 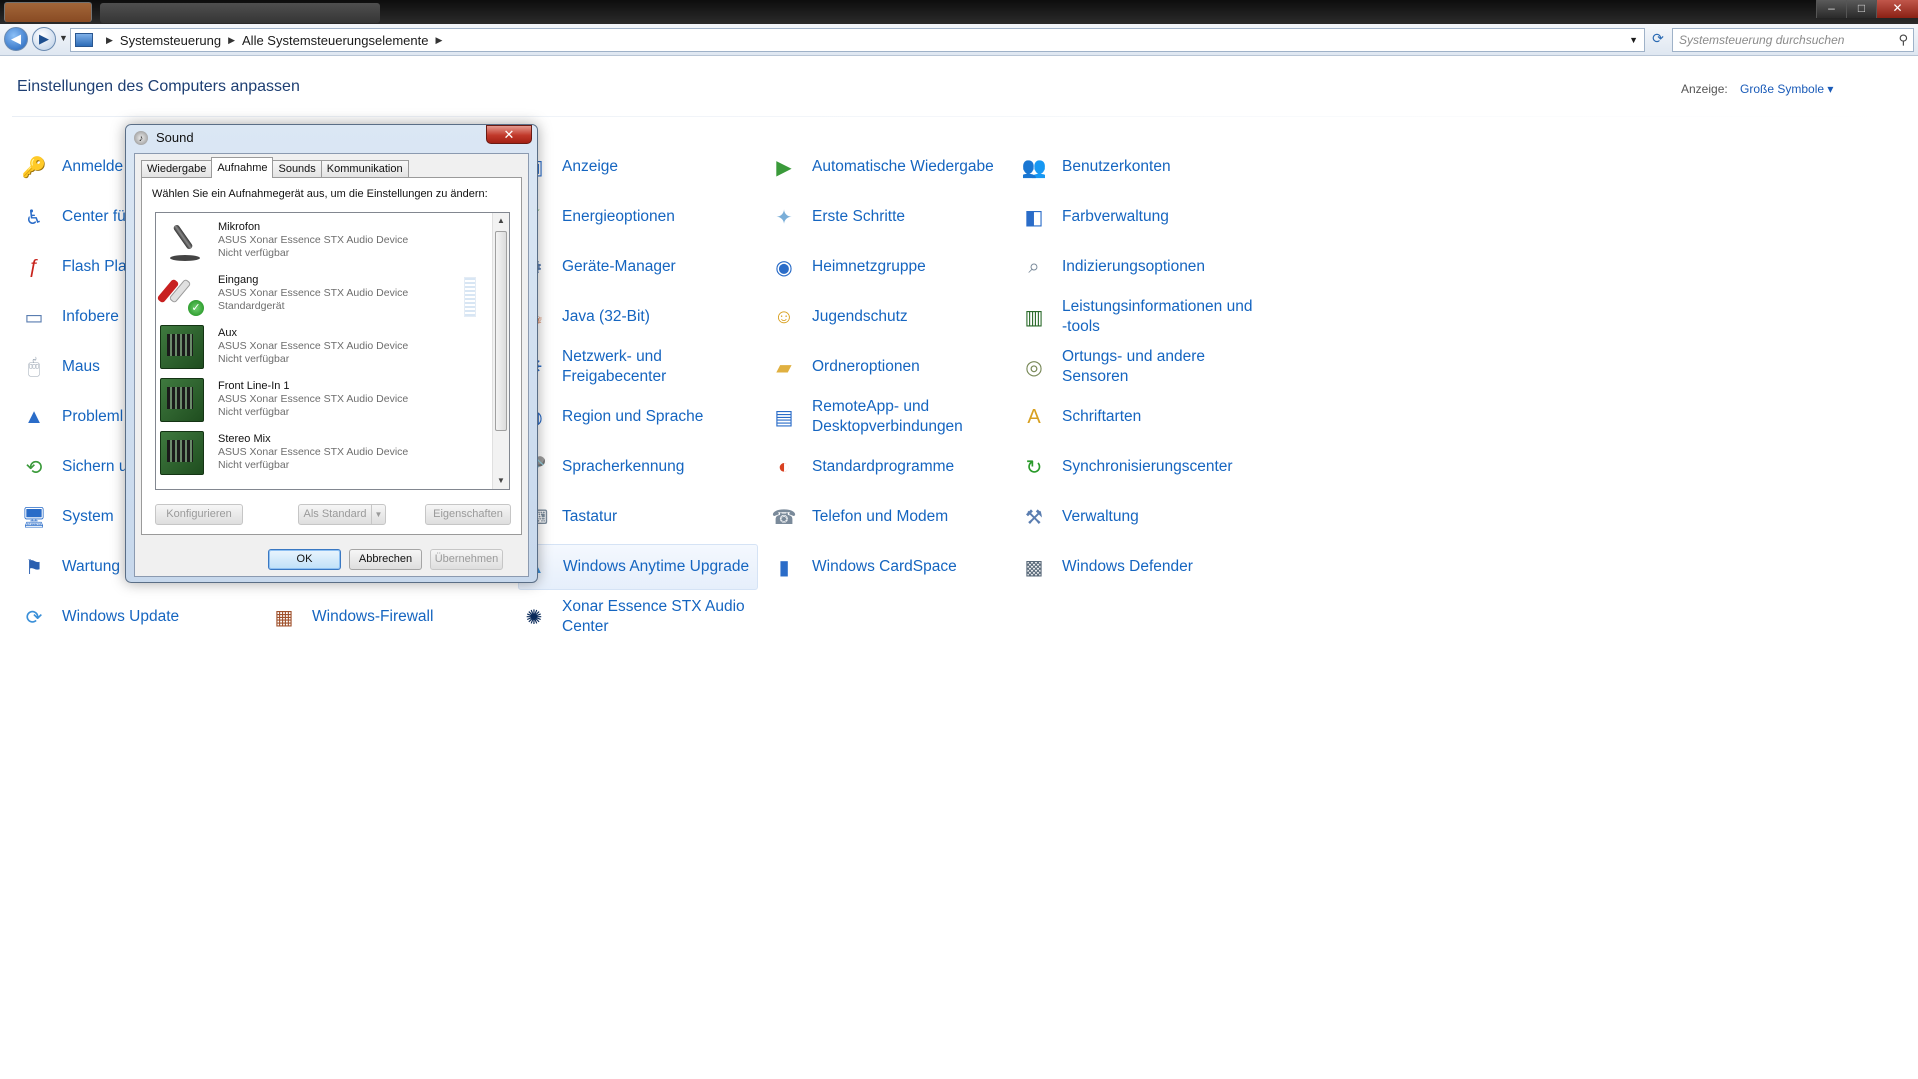 I want to click on cp-item-spracherkennung: 🎤Spracherkennung, so click(x=638, y=467).